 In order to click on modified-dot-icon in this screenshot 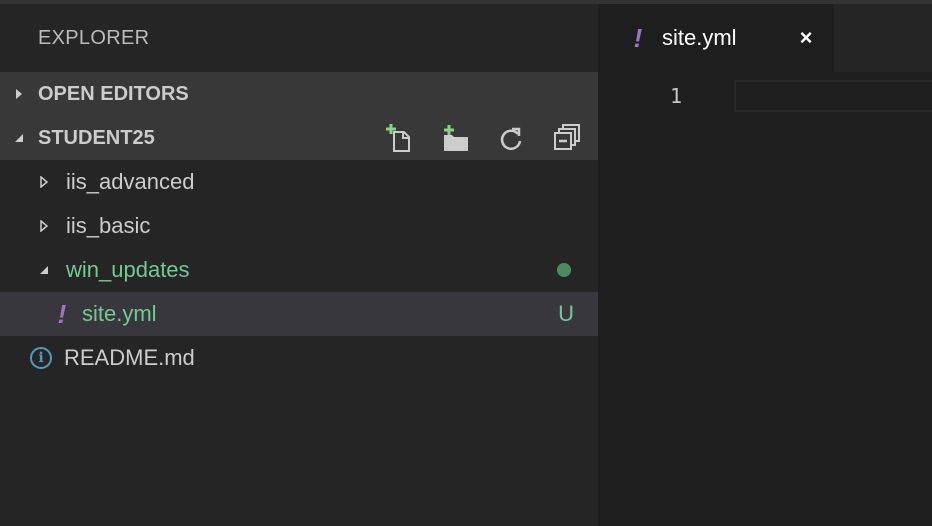, I will do `click(564, 270)`.